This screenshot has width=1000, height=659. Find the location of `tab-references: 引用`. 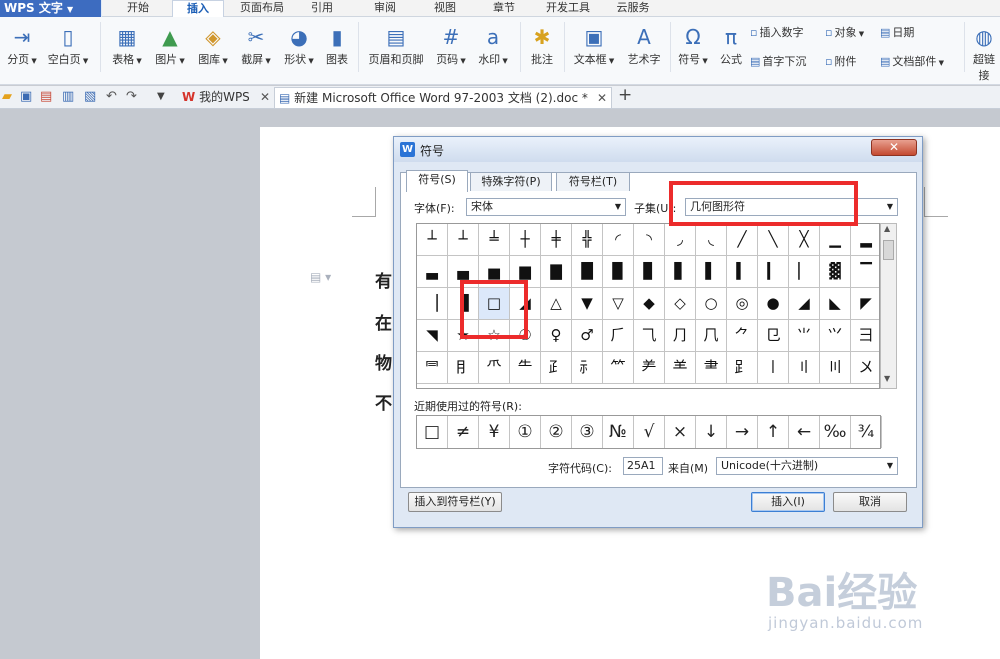

tab-references: 引用 is located at coordinates (322, 8).